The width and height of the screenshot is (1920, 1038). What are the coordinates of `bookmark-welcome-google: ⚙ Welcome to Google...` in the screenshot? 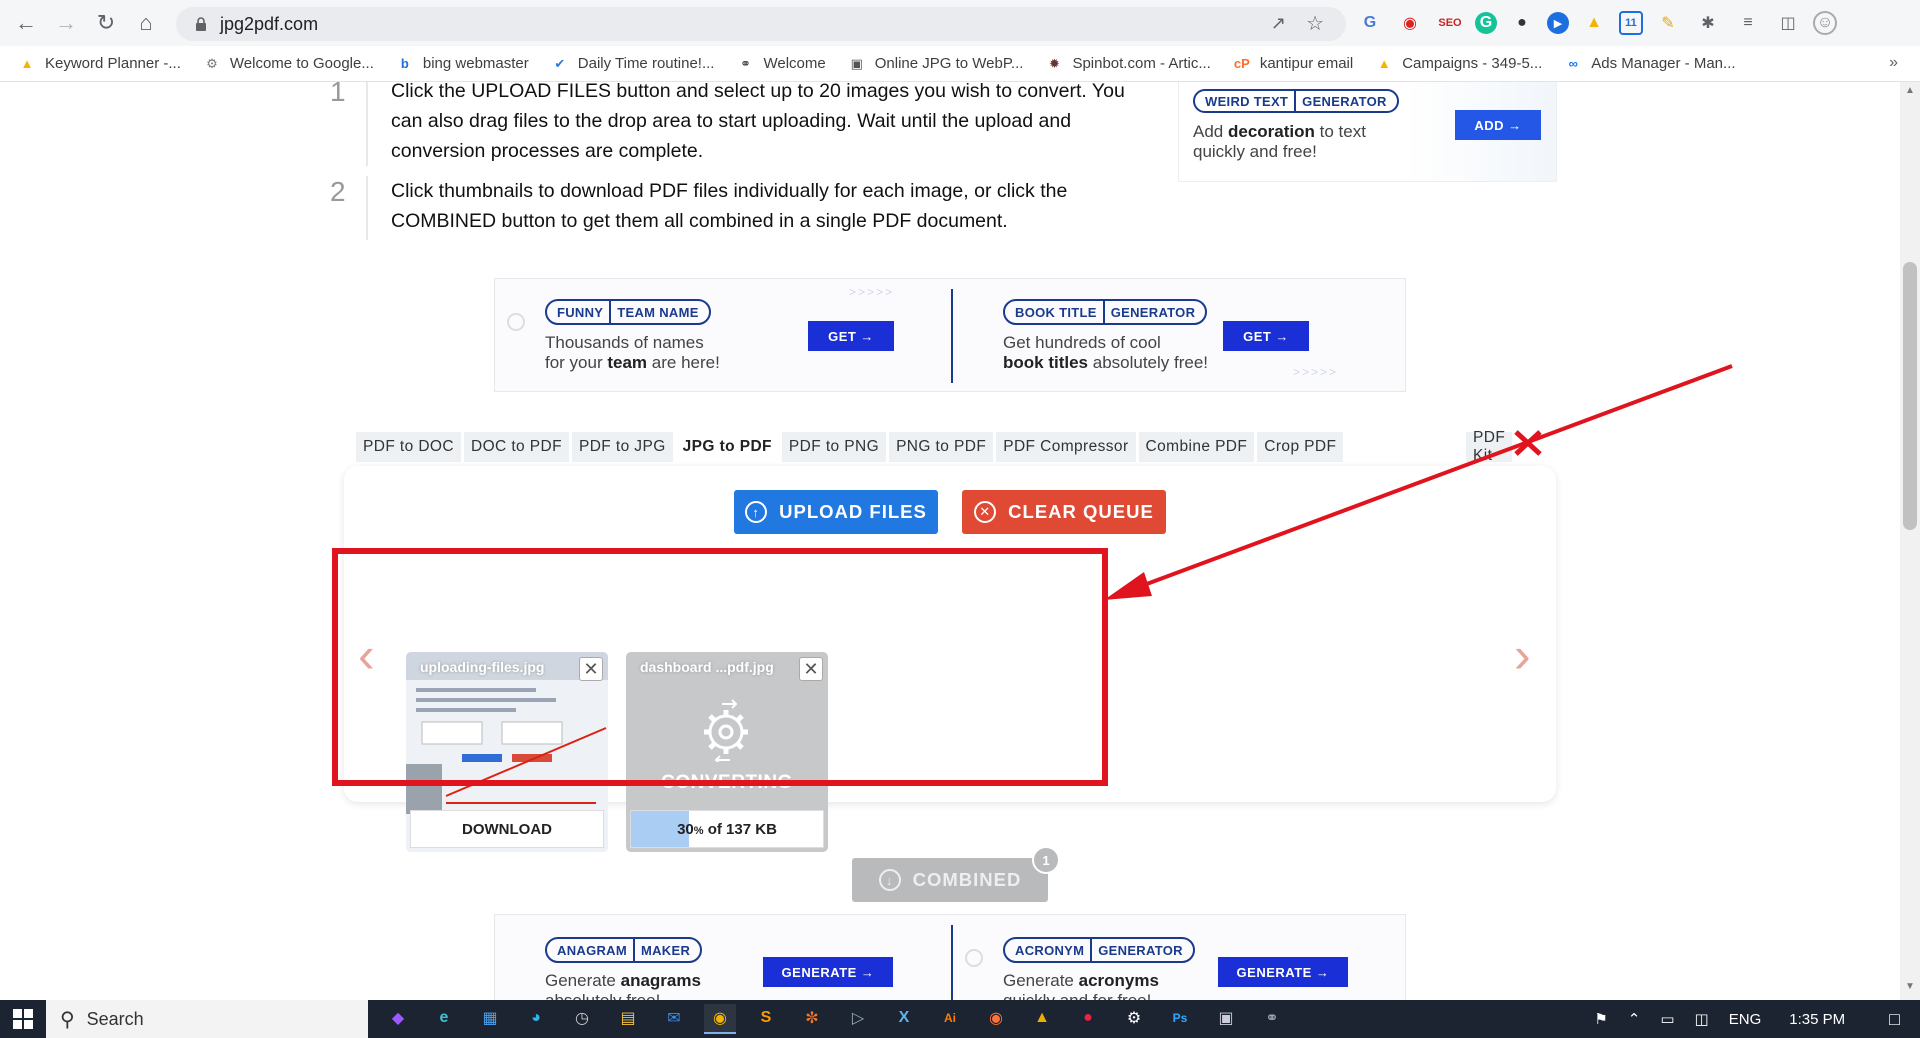 It's located at (288, 64).